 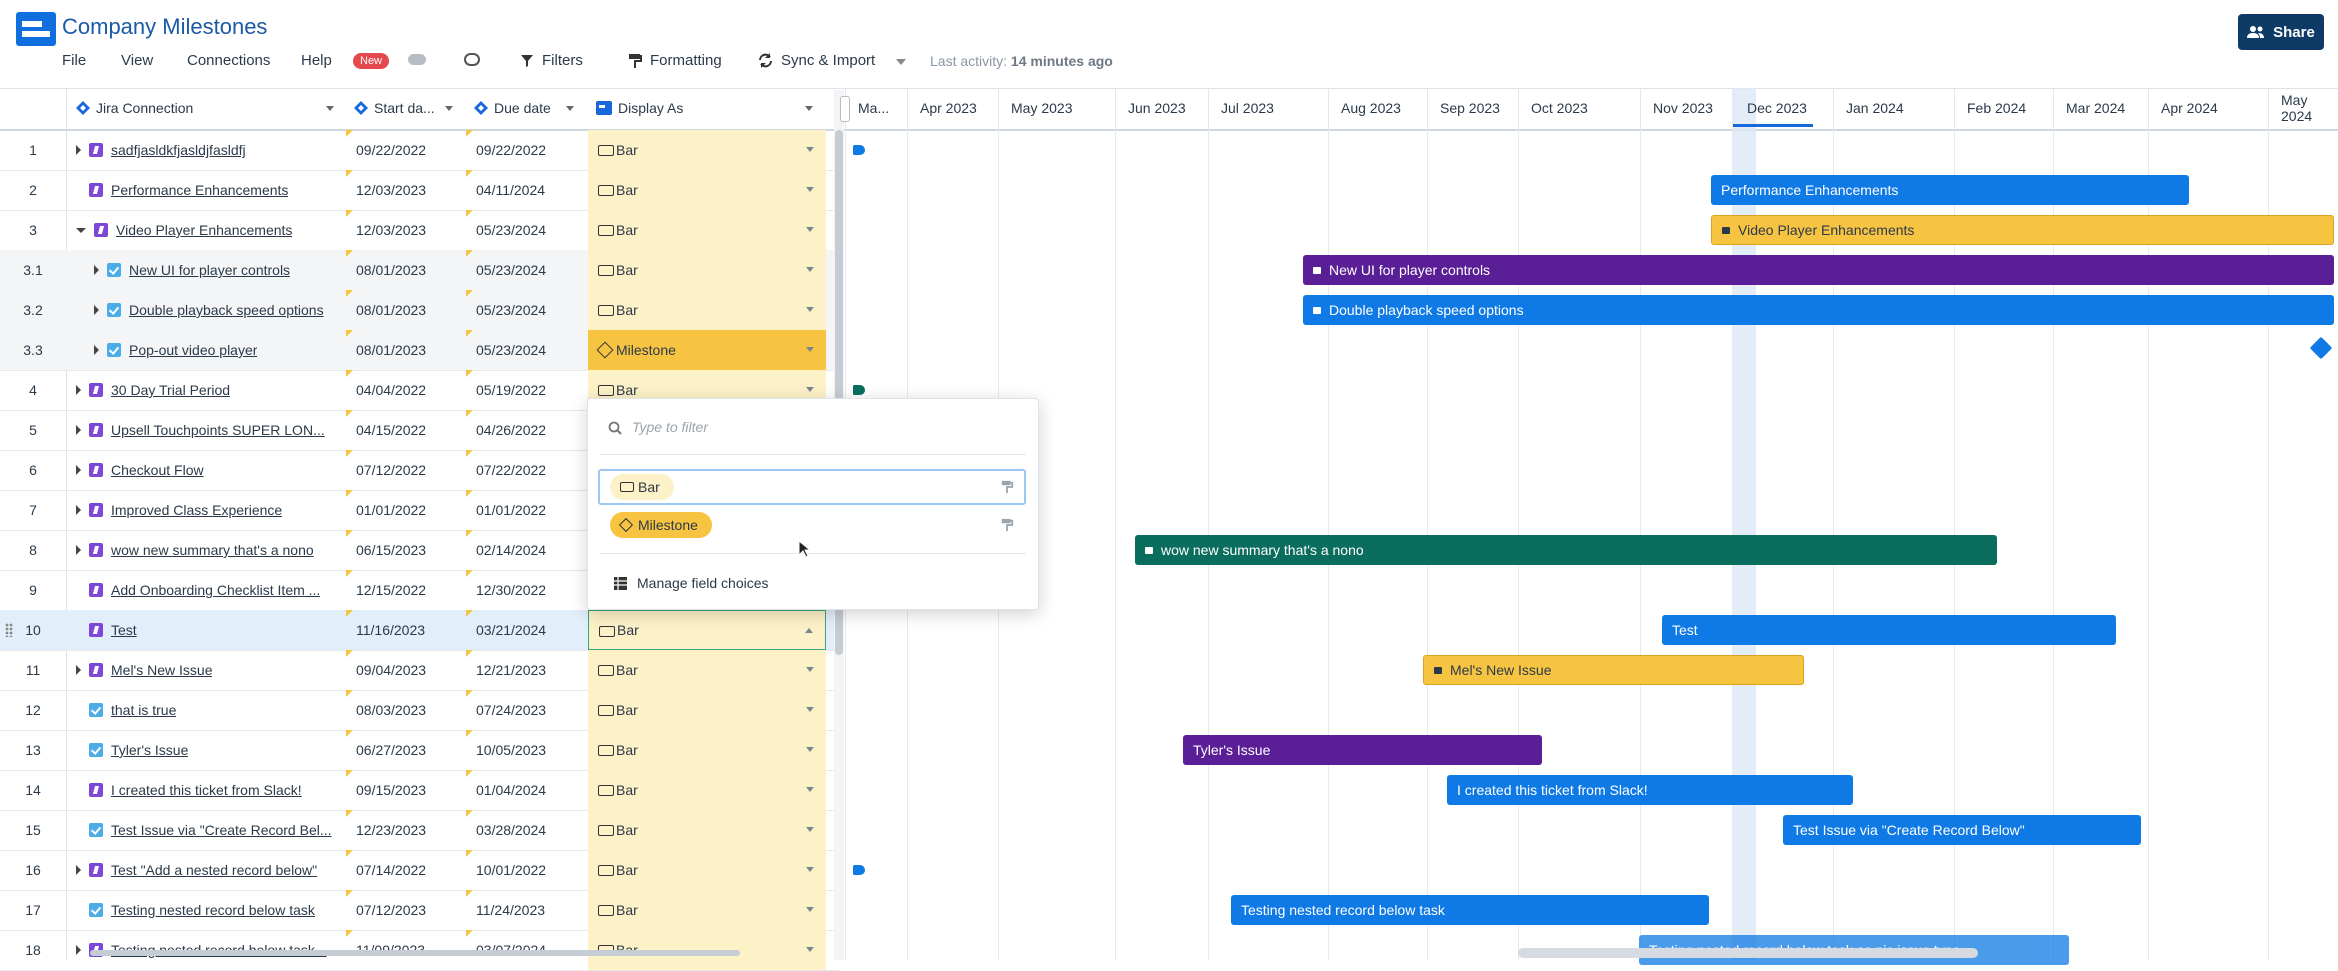 What do you see at coordinates (33, 830) in the screenshot?
I see `row-number: 15` at bounding box center [33, 830].